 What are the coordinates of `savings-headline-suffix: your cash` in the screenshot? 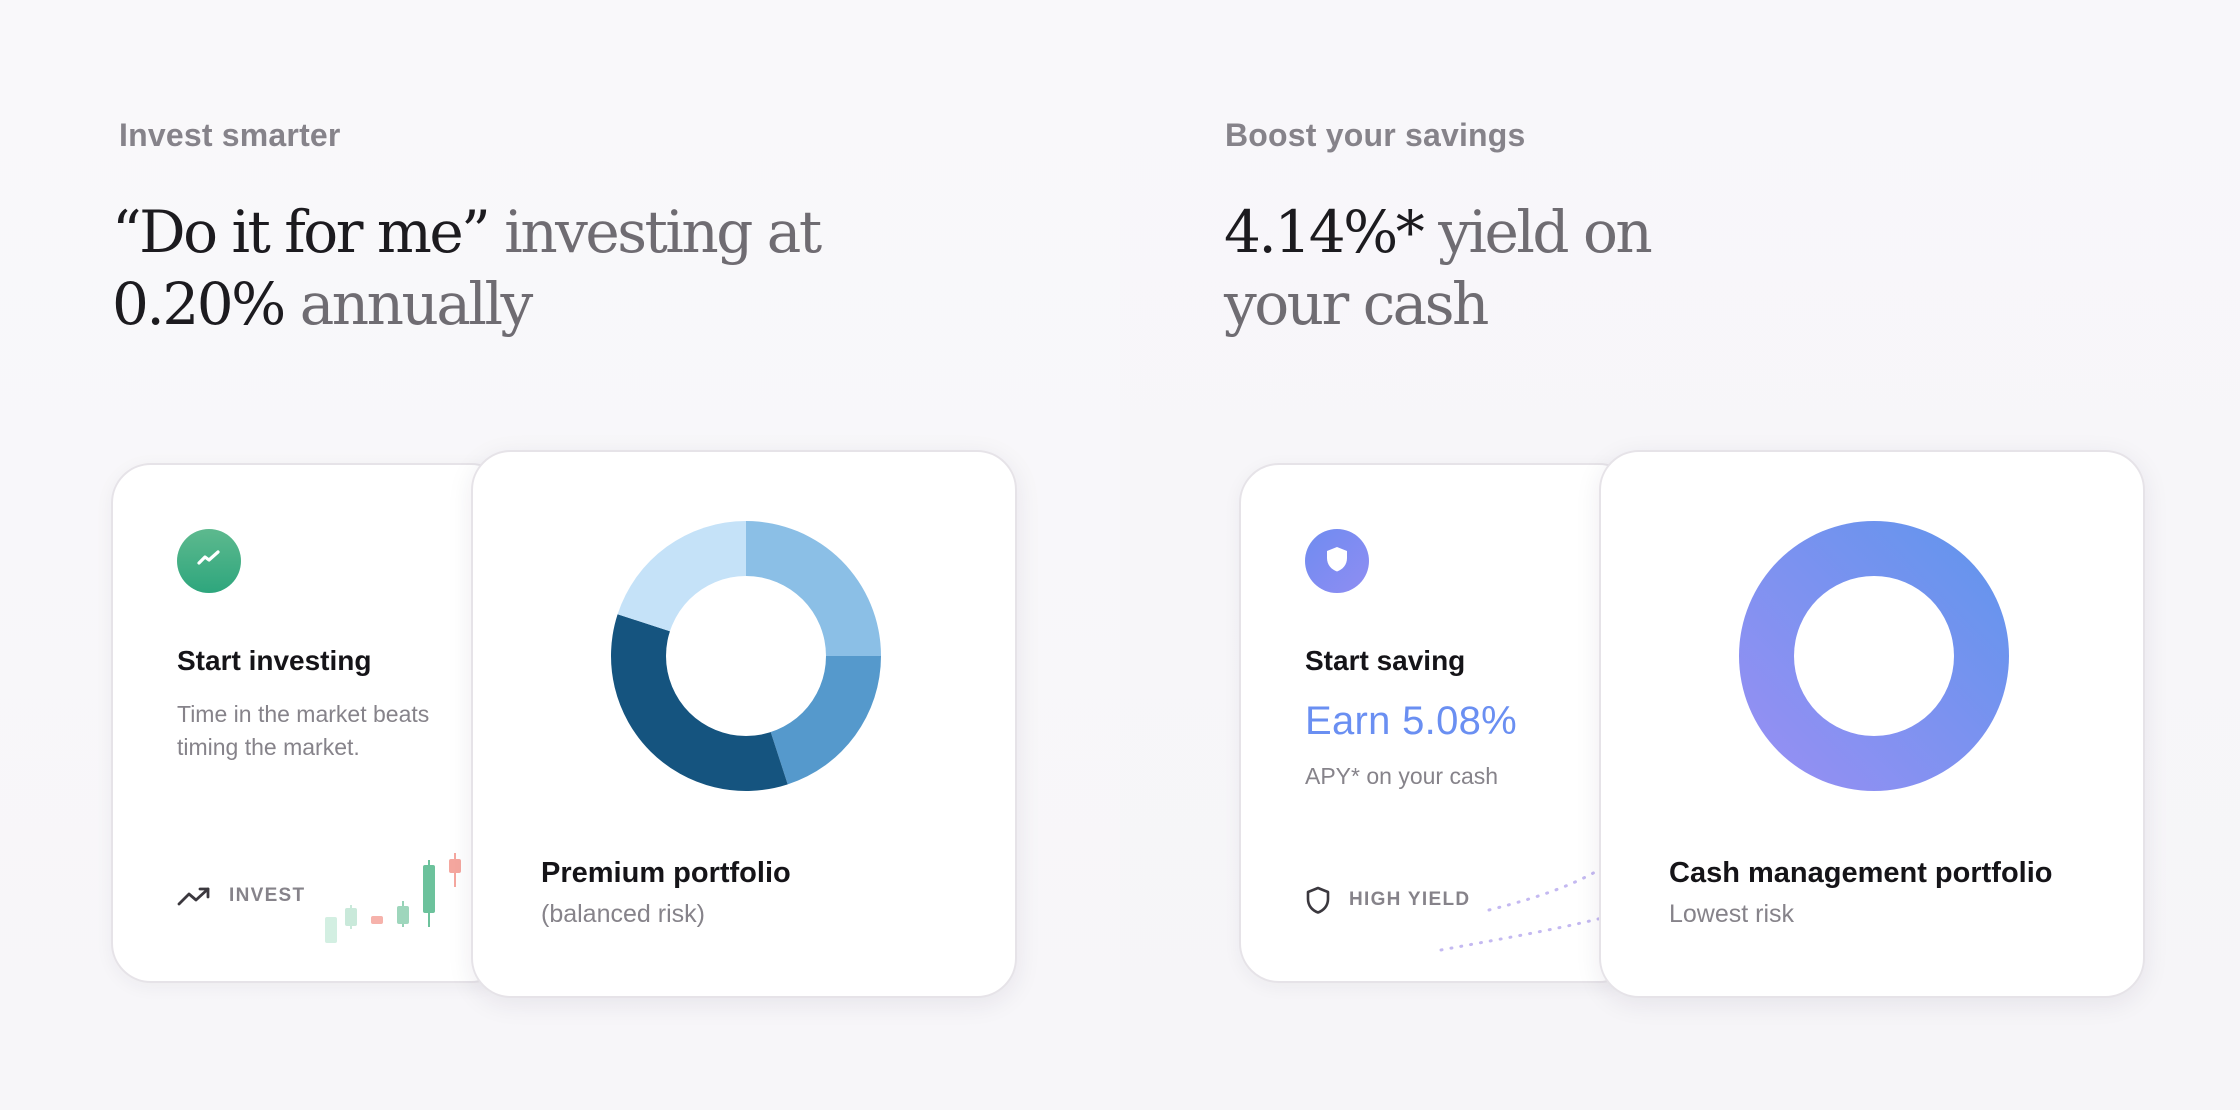 It's located at (1356, 304).